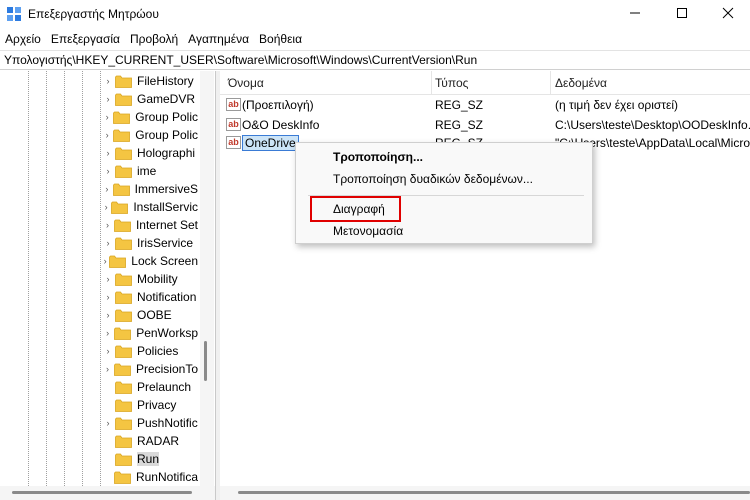 The image size is (750, 500). I want to click on maximize-icon, so click(682, 14).